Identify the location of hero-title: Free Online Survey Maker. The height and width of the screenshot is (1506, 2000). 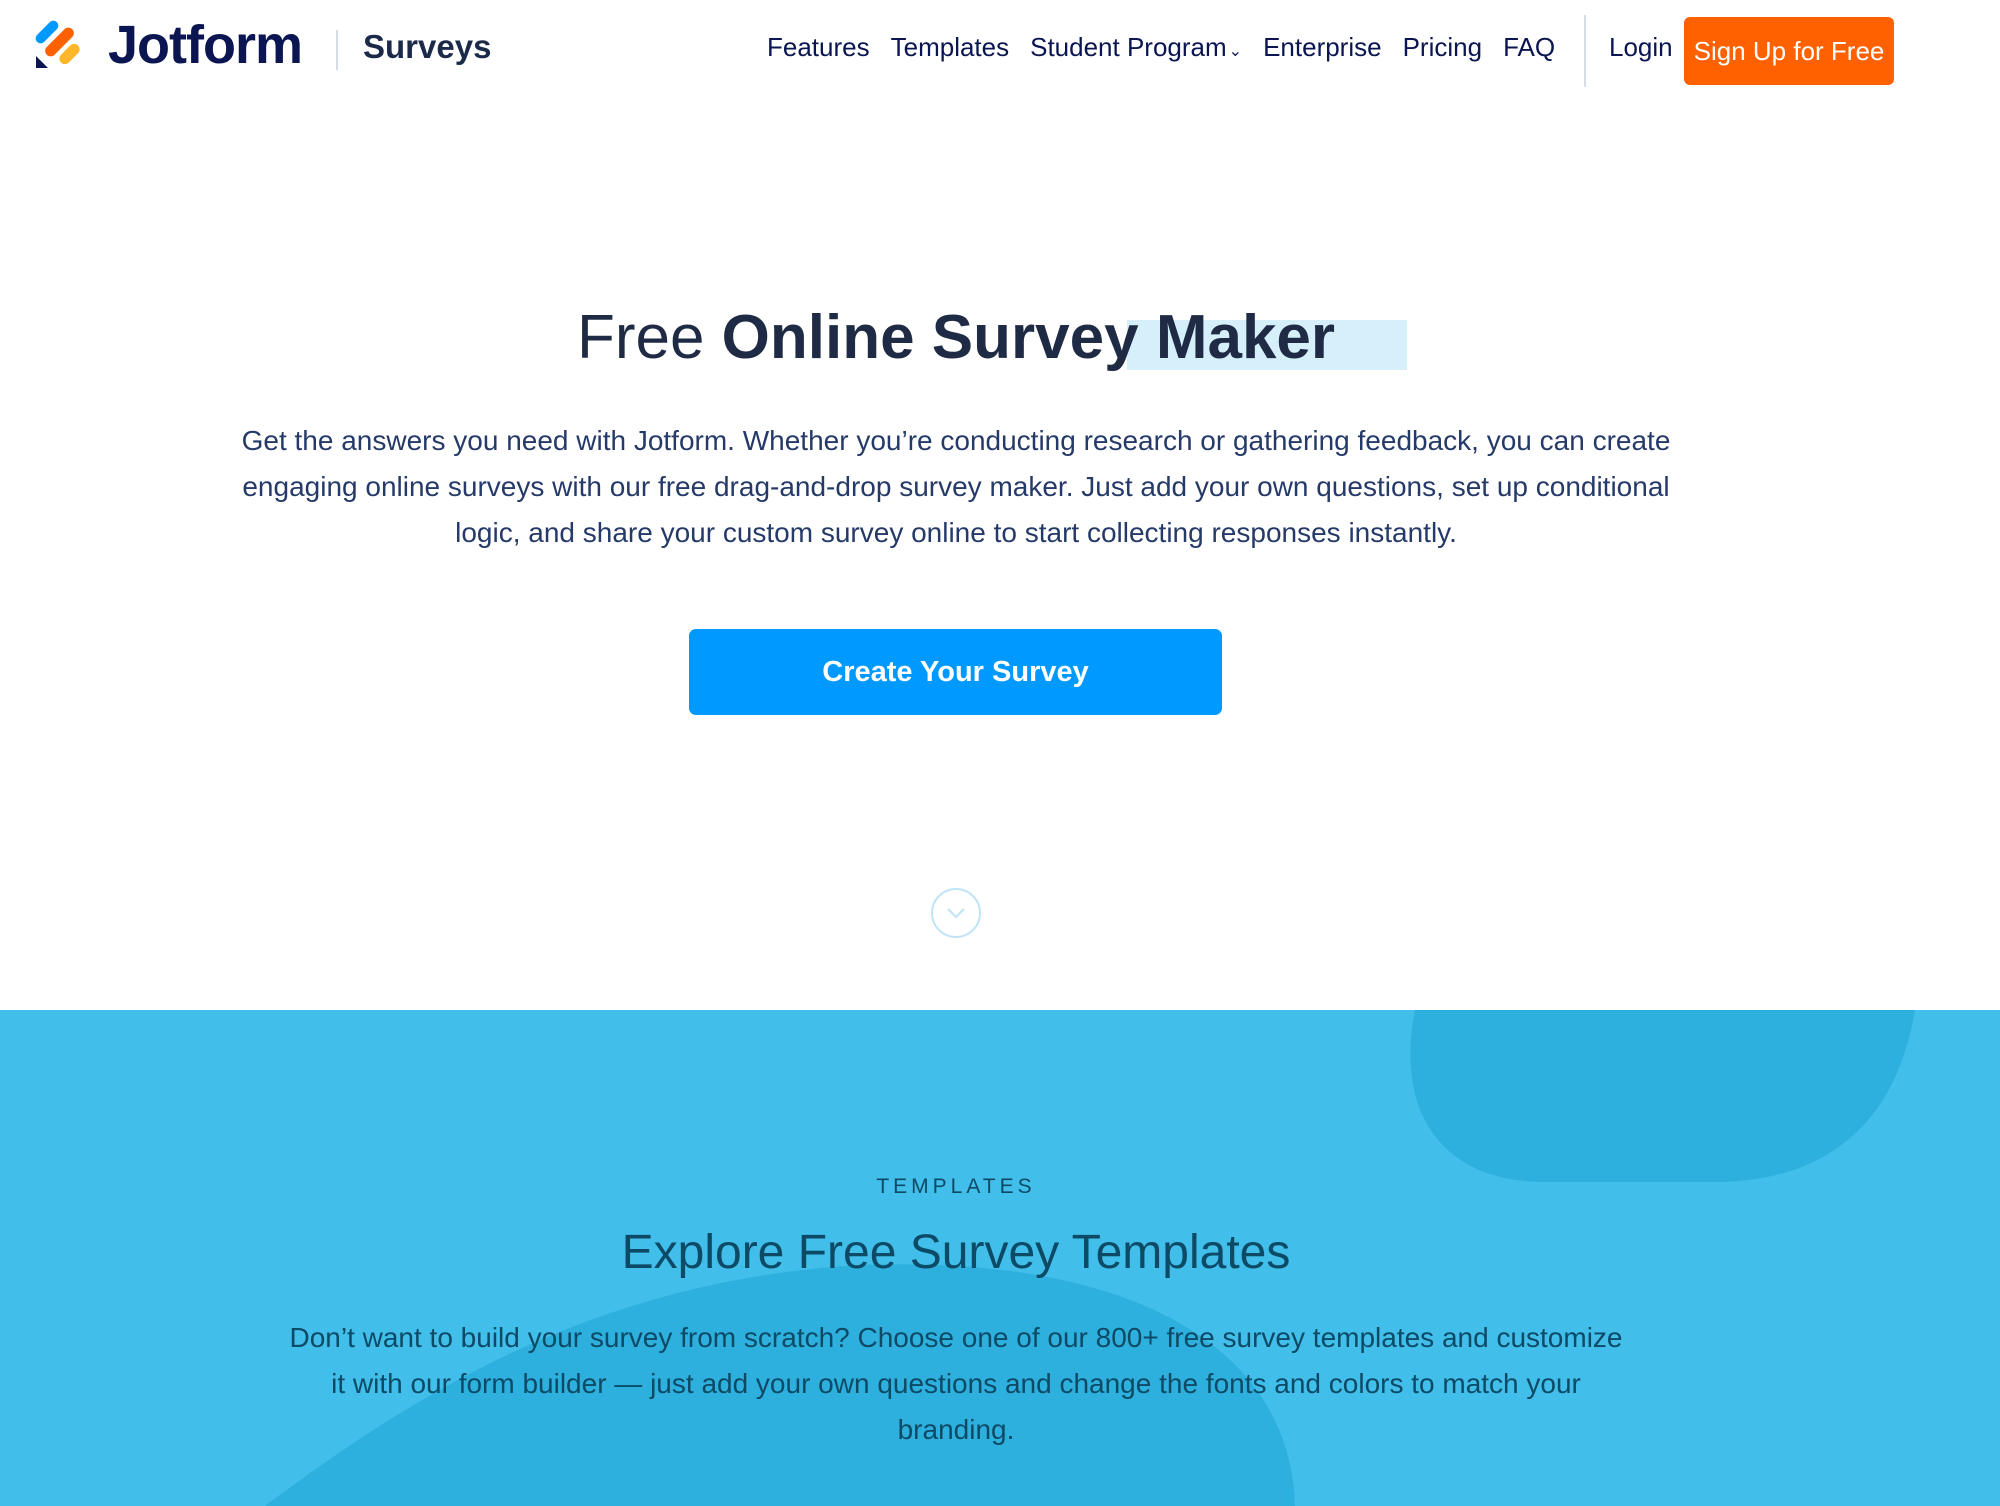
(956, 337).